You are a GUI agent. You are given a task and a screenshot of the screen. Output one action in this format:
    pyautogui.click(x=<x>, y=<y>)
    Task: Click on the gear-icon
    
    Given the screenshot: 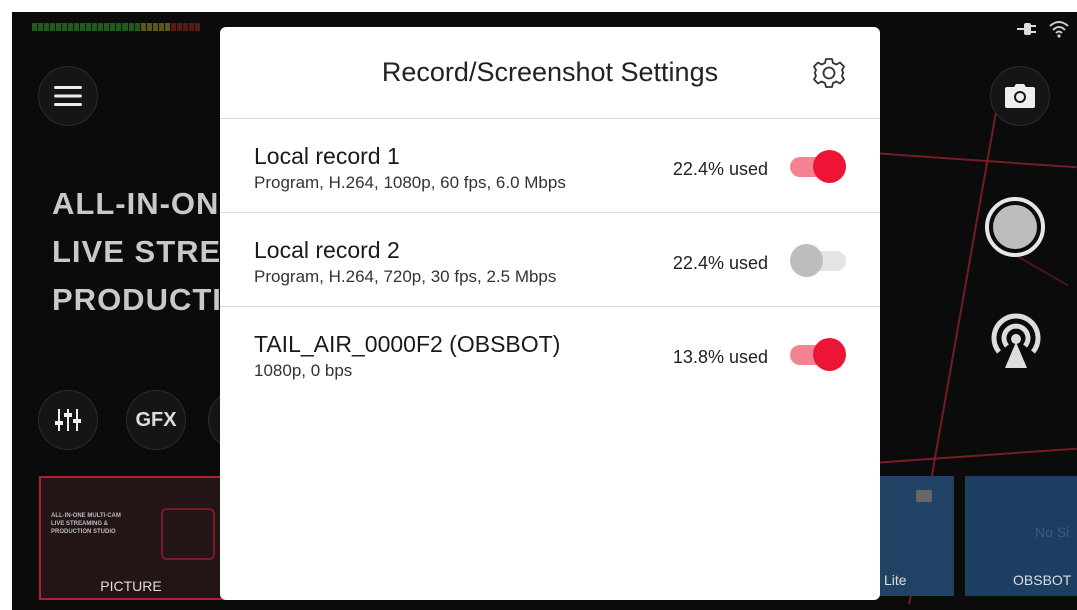 What is the action you would take?
    pyautogui.click(x=829, y=73)
    